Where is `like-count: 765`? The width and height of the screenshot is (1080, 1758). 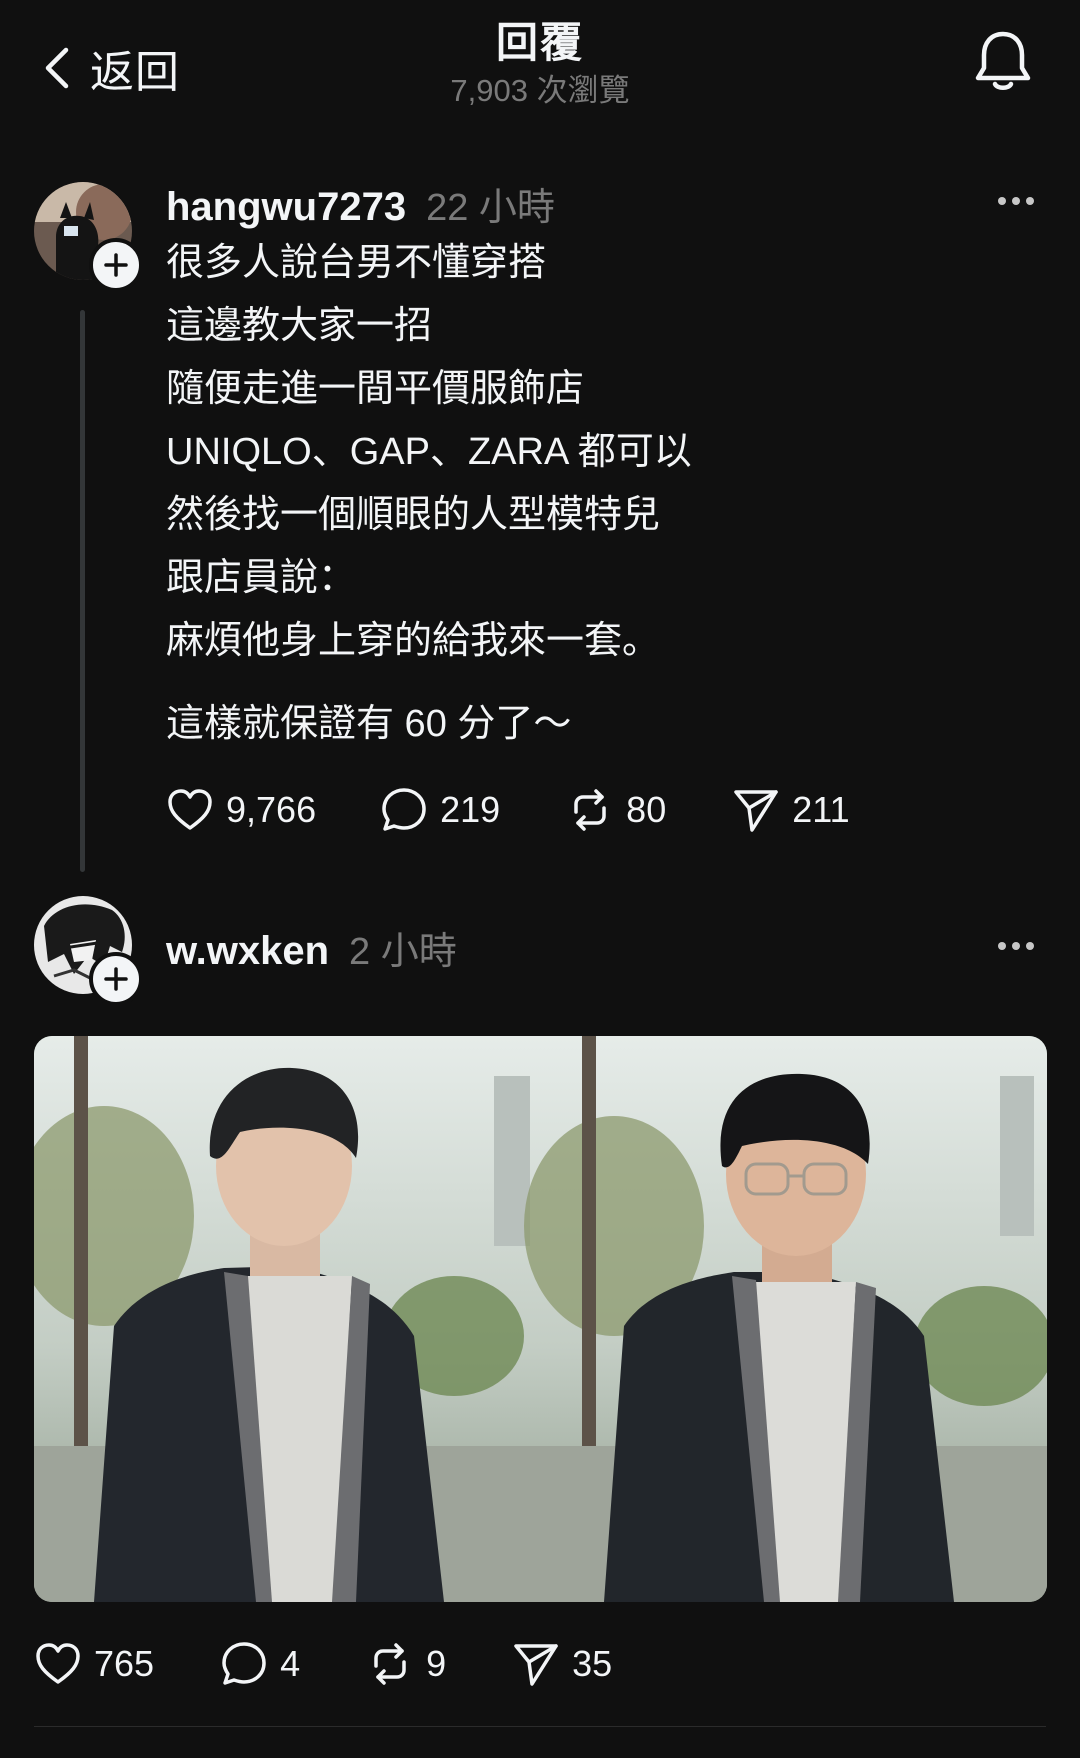
like-count: 765 is located at coordinates (124, 1663).